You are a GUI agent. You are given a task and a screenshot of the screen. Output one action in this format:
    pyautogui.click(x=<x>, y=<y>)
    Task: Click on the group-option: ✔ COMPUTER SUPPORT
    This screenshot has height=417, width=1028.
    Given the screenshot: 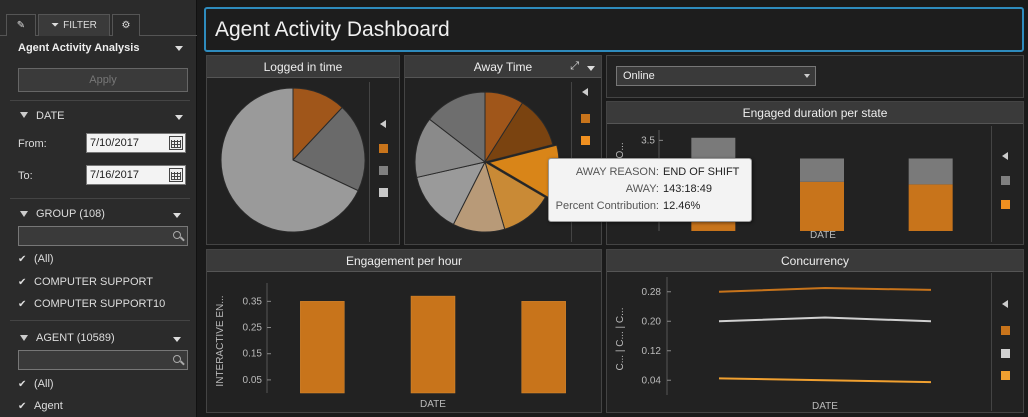 What is the action you would take?
    pyautogui.click(x=85, y=282)
    